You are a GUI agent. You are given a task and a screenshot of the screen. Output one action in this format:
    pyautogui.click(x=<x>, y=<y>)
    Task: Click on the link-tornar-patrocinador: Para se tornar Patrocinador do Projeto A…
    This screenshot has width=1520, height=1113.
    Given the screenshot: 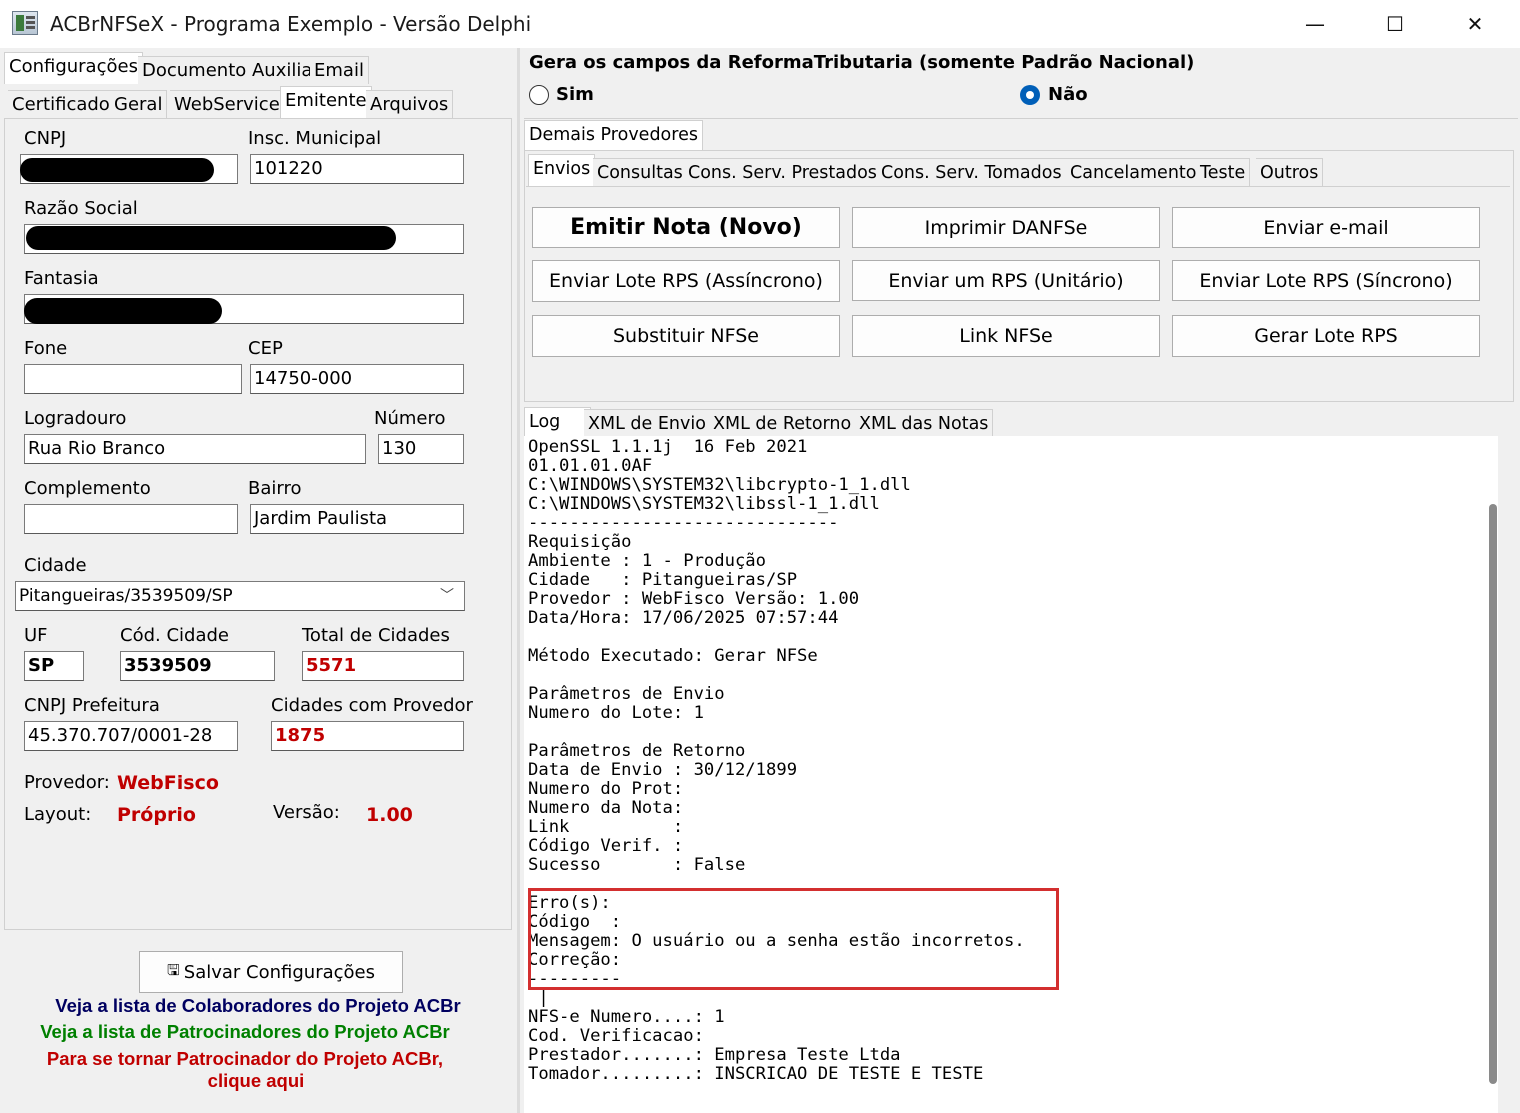 What is the action you would take?
    pyautogui.click(x=245, y=1059)
    